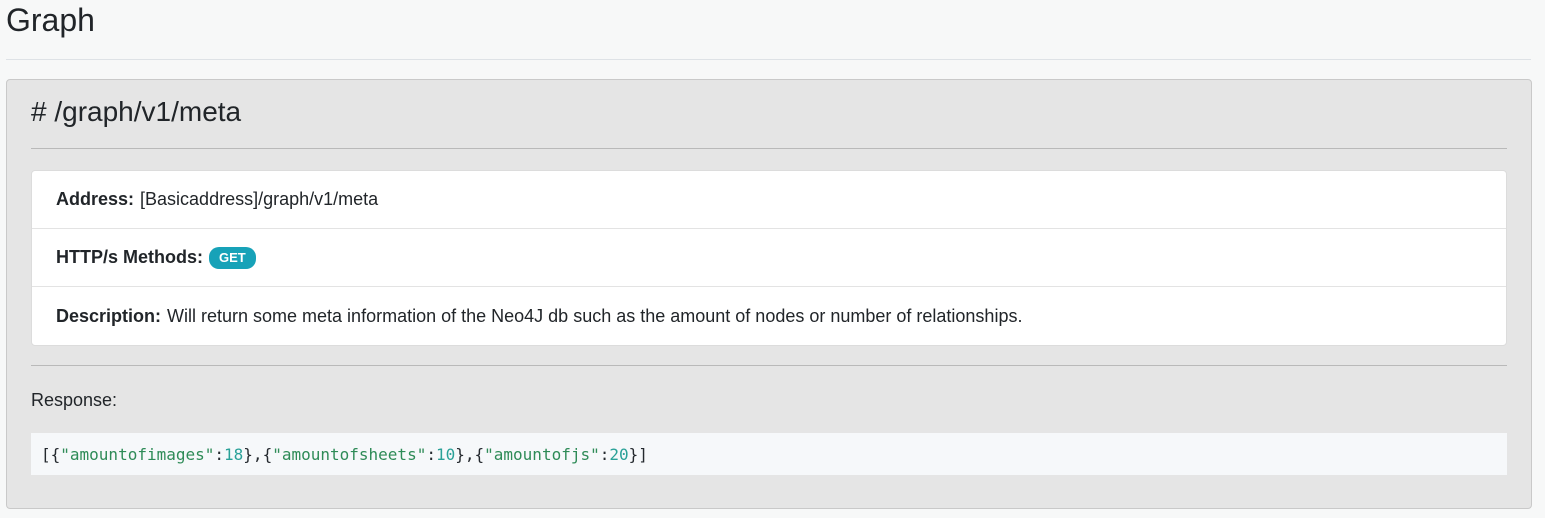 This screenshot has height=518, width=1545. I want to click on methods-row: HTTP/s Methods: GET, so click(769, 258).